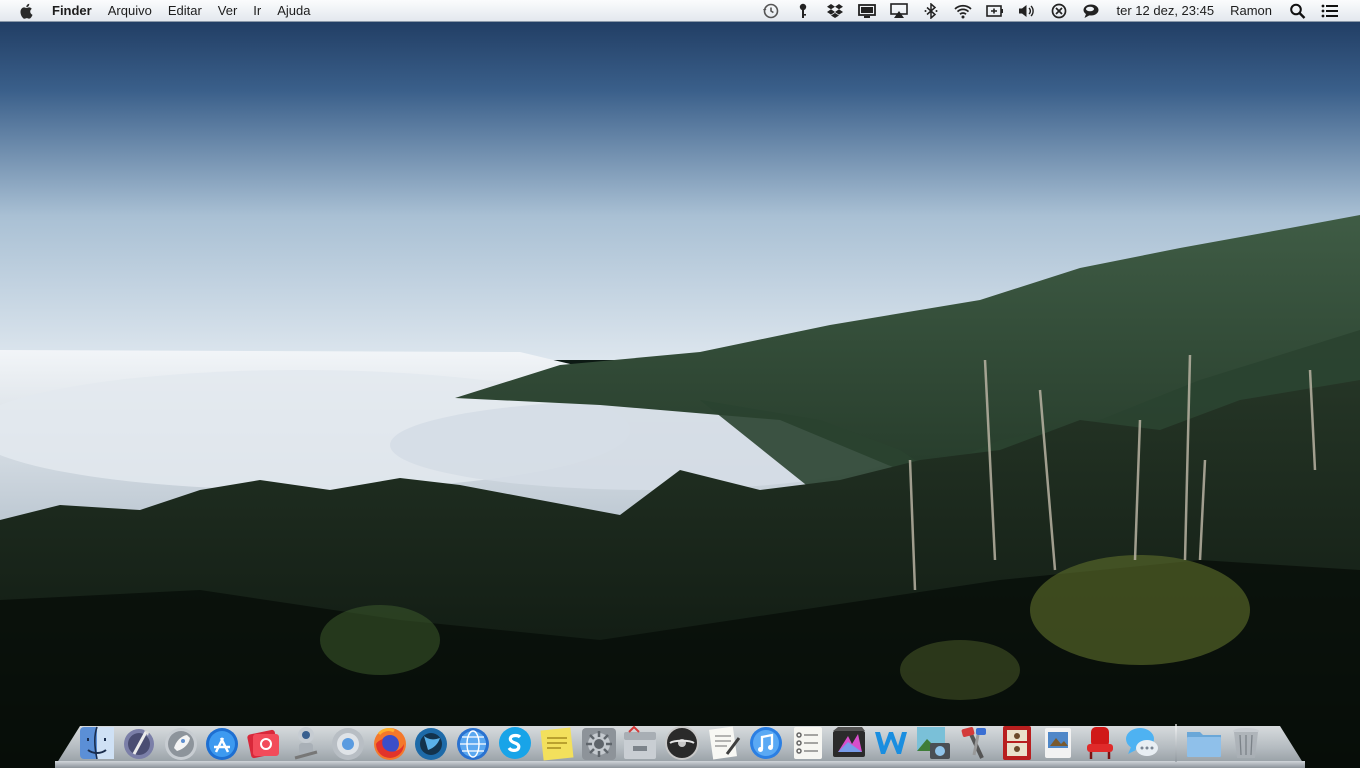  Describe the element at coordinates (891, 743) in the screenshot. I see `wps-writer-icon` at that location.